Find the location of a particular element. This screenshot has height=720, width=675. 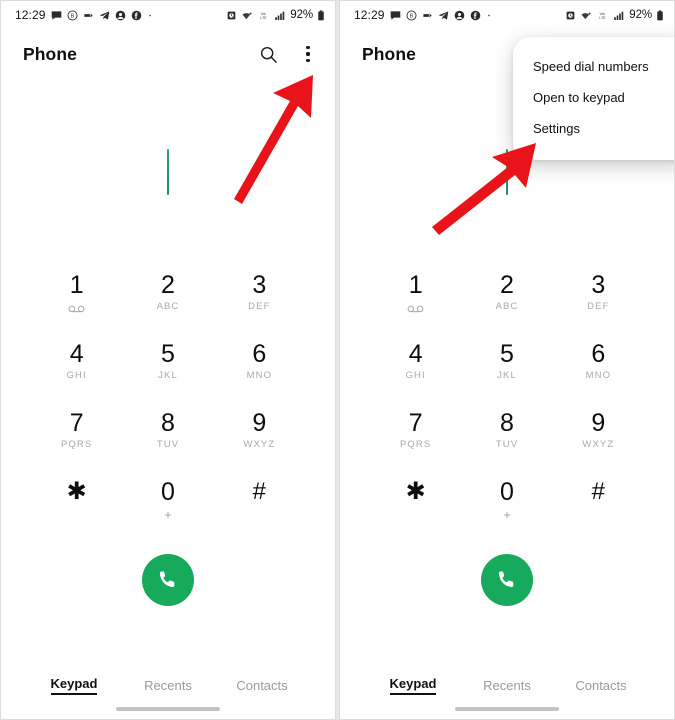

svg-text: B is located at coordinates (411, 16).